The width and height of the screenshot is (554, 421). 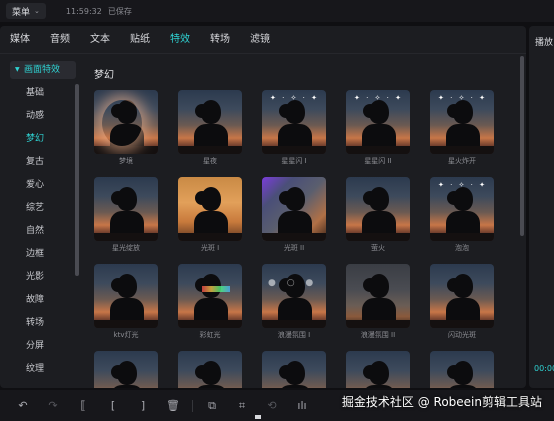 I want to click on effect-card: 浪漫氛围 II, so click(x=378, y=302).